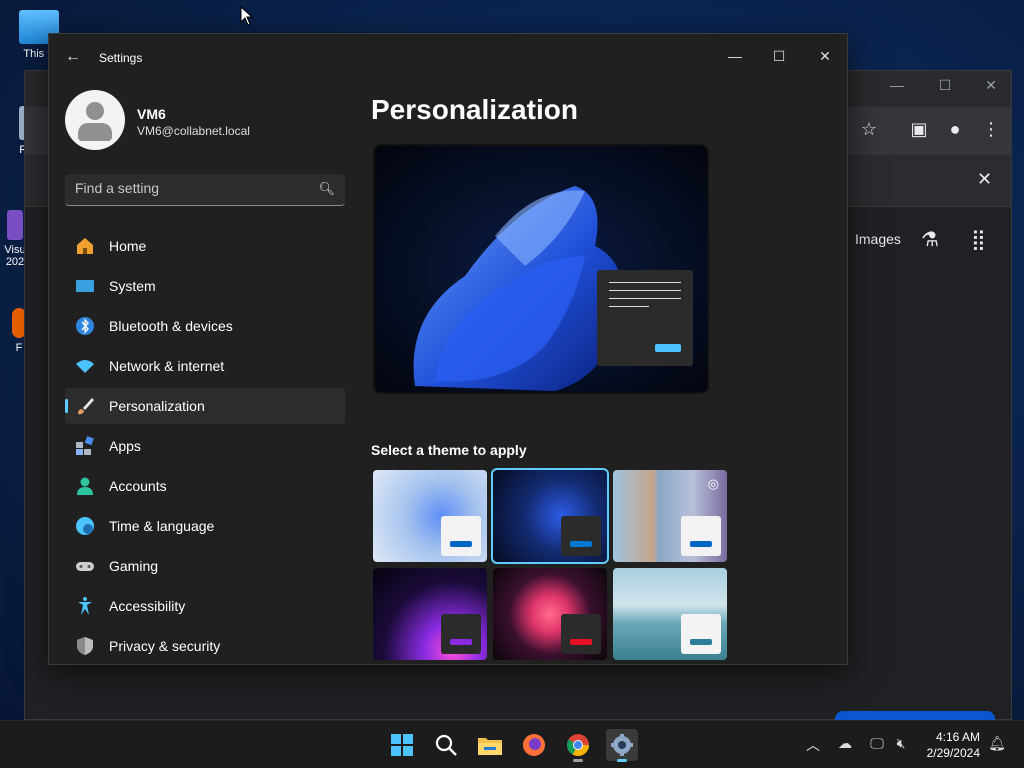  Describe the element at coordinates (919, 129) in the screenshot. I see `side-panel-icon: ▣` at that location.